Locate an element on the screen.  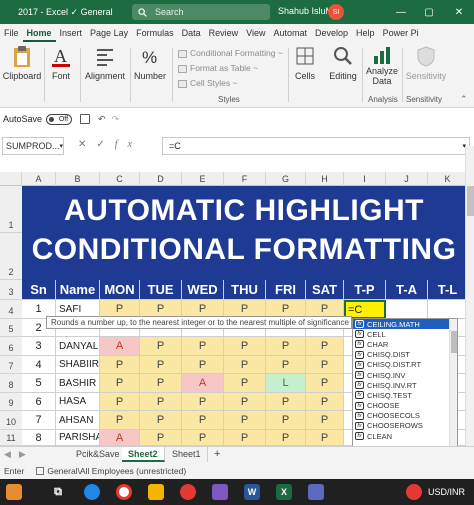
edge-icon is located at coordinates (92, 492).